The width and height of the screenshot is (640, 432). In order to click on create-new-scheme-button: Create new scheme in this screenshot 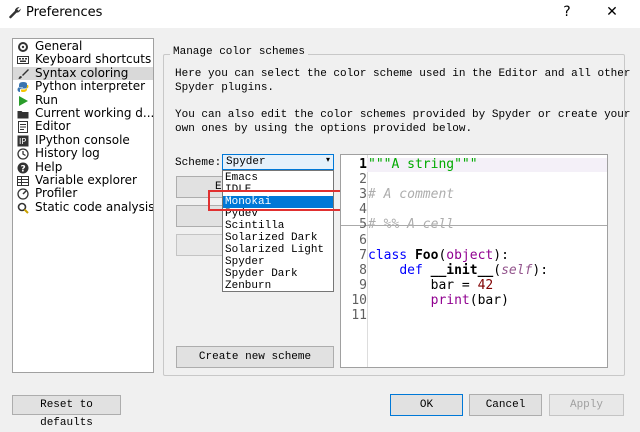, I will do `click(255, 357)`.